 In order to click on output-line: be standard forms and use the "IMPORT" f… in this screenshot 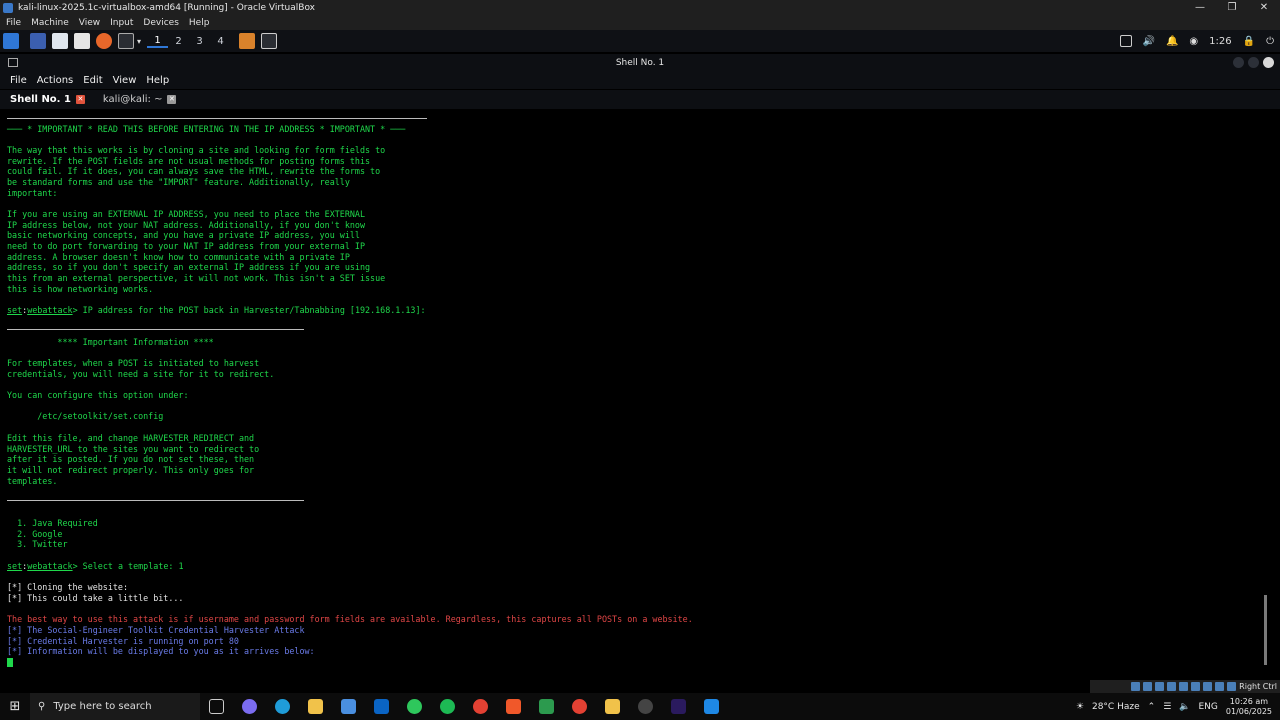, I will do `click(178, 182)`.